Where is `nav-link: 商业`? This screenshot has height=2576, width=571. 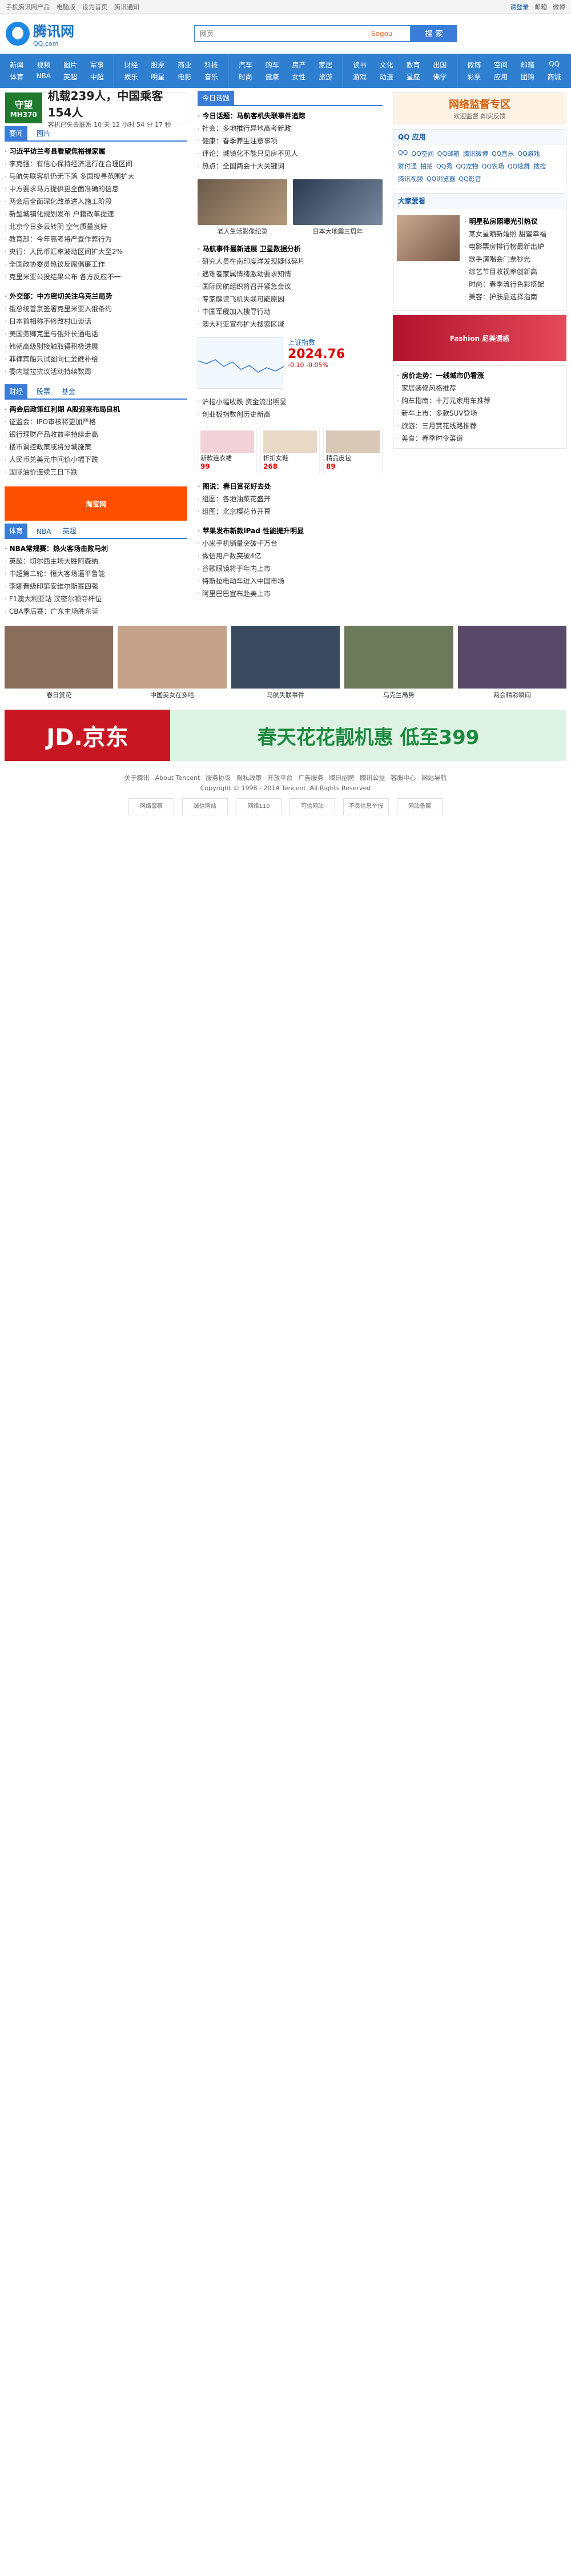
nav-link: 商业 is located at coordinates (184, 65).